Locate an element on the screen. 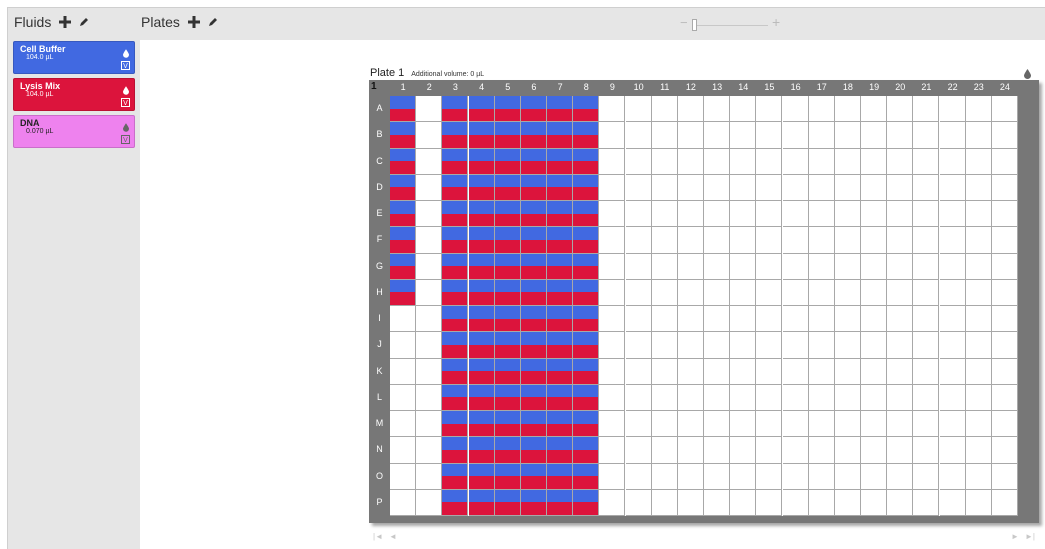  column-header: 8 is located at coordinates (586, 87).